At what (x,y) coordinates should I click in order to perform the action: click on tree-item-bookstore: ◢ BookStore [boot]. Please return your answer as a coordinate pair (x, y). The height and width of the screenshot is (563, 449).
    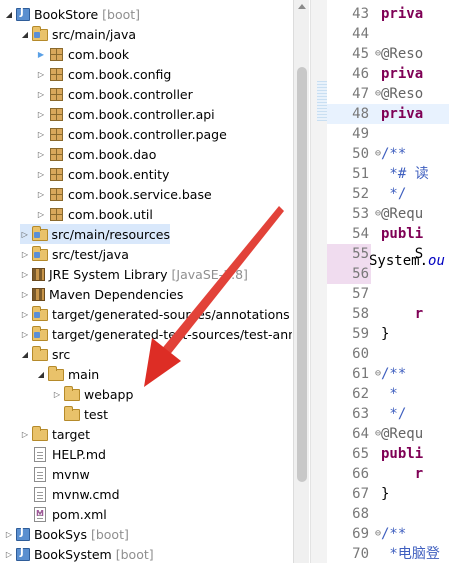
    Looking at the image, I should click on (72, 14).